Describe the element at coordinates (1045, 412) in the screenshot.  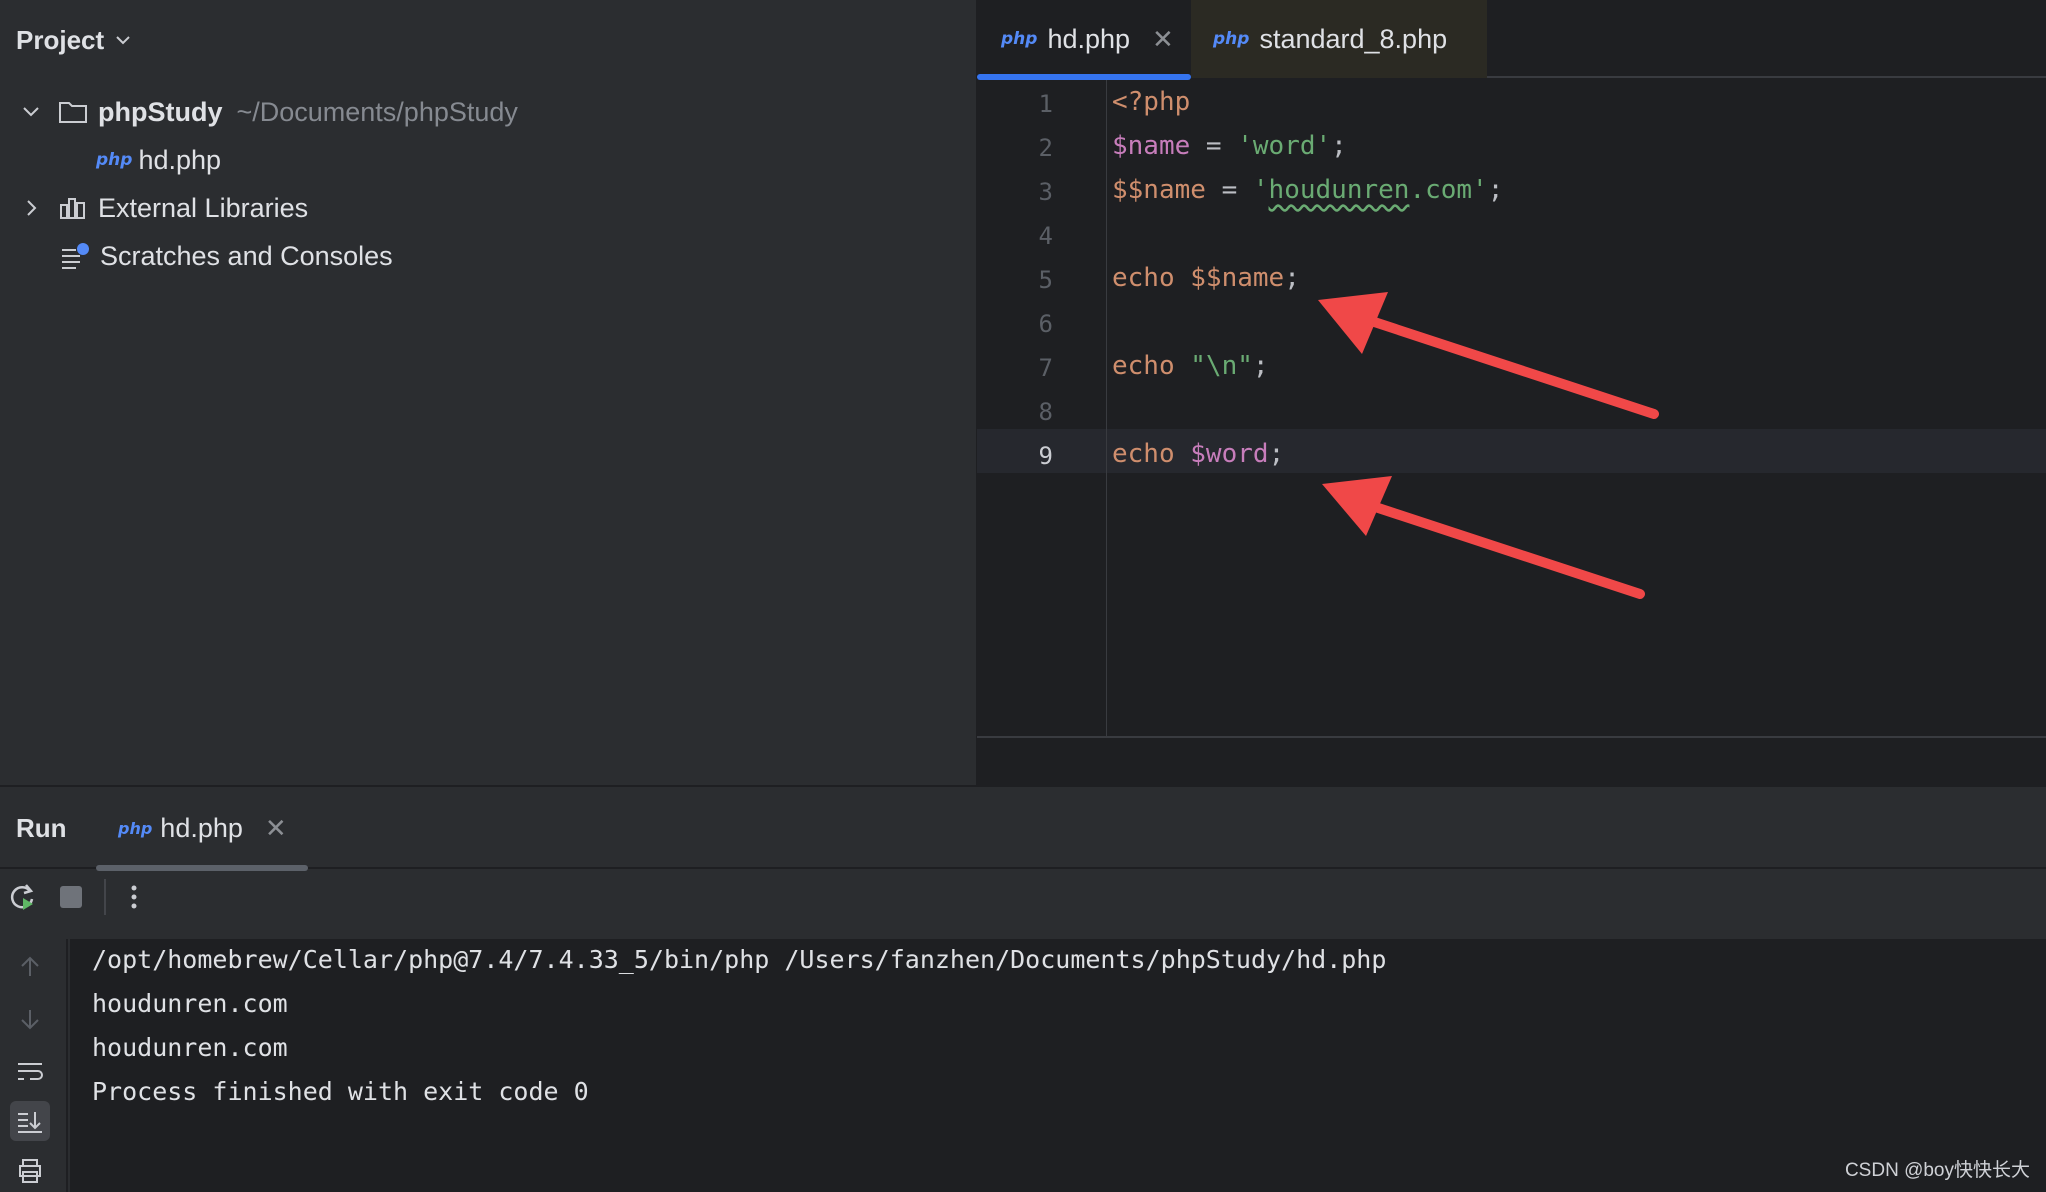
I see `line-number: 8` at that location.